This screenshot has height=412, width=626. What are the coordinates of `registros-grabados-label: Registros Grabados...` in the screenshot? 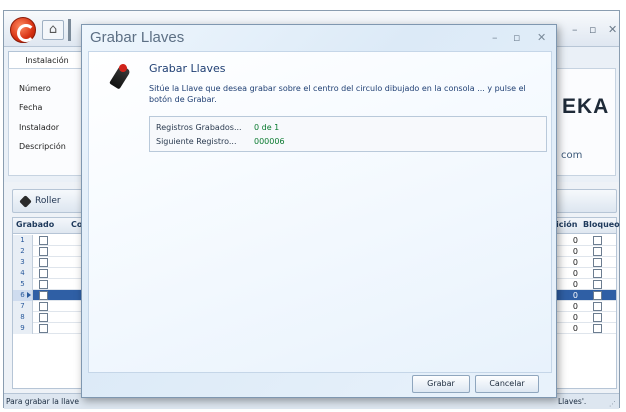 It's located at (199, 127).